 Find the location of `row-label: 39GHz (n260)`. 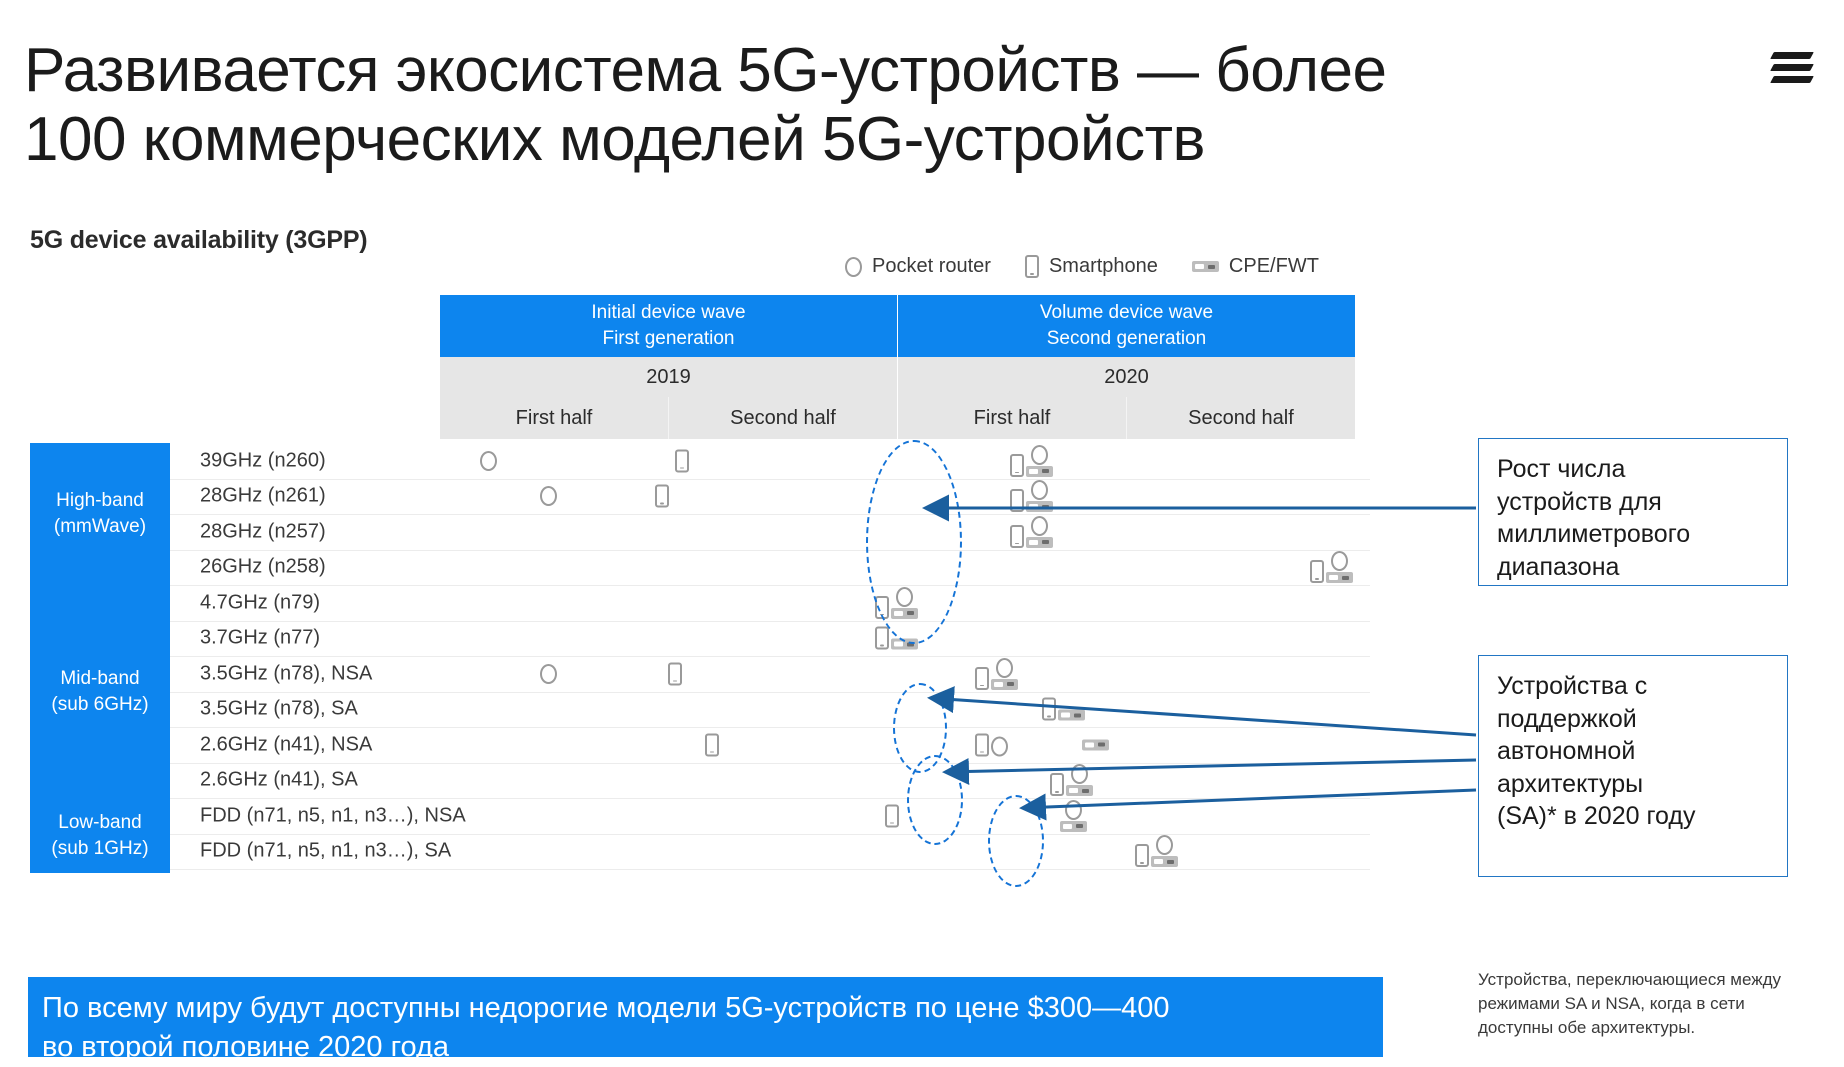

row-label: 39GHz (n260) is located at coordinates (263, 460).